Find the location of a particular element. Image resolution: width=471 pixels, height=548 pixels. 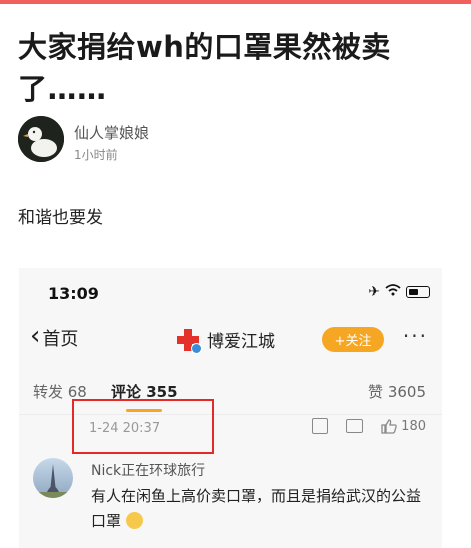

commenter-avatar is located at coordinates (53, 478).